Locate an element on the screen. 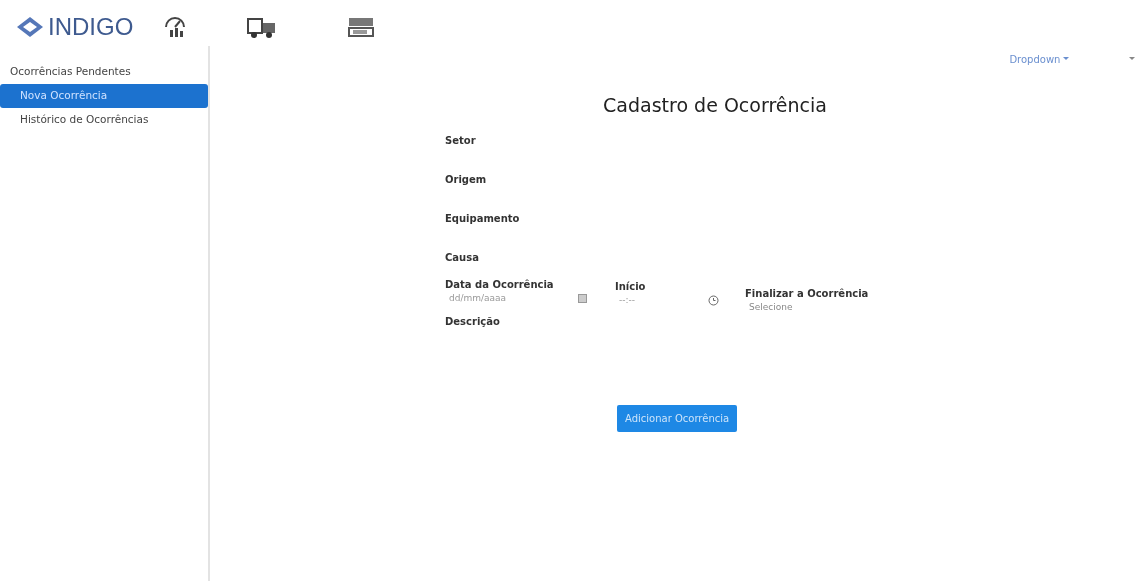 This screenshot has height=581, width=1139. form-title: Cadastro de Ocorrência is located at coordinates (715, 105).